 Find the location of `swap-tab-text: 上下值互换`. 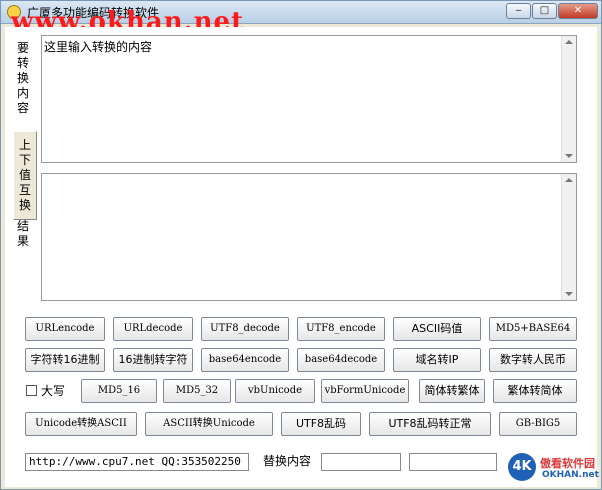

swap-tab-text: 上下值互换 is located at coordinates (24, 175).